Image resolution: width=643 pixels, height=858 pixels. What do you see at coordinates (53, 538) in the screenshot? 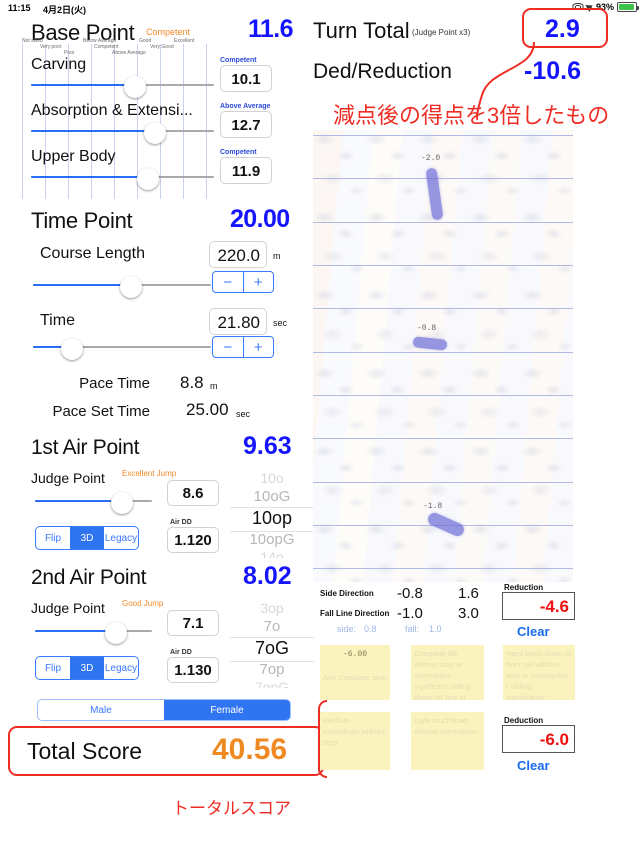
I see `air1-segment-flip: Flip` at bounding box center [53, 538].